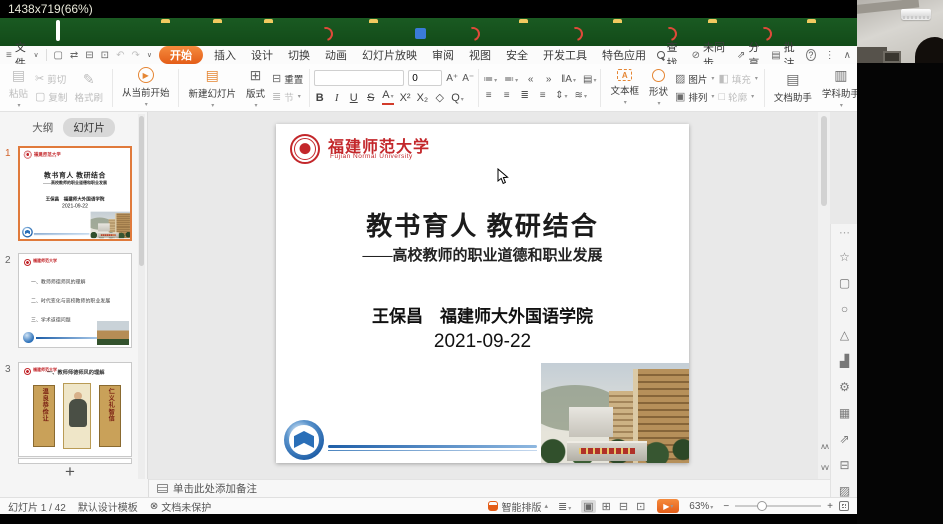 Image resolution: width=943 pixels, height=524 pixels. I want to click on tab-outline: 大纲, so click(42, 127).